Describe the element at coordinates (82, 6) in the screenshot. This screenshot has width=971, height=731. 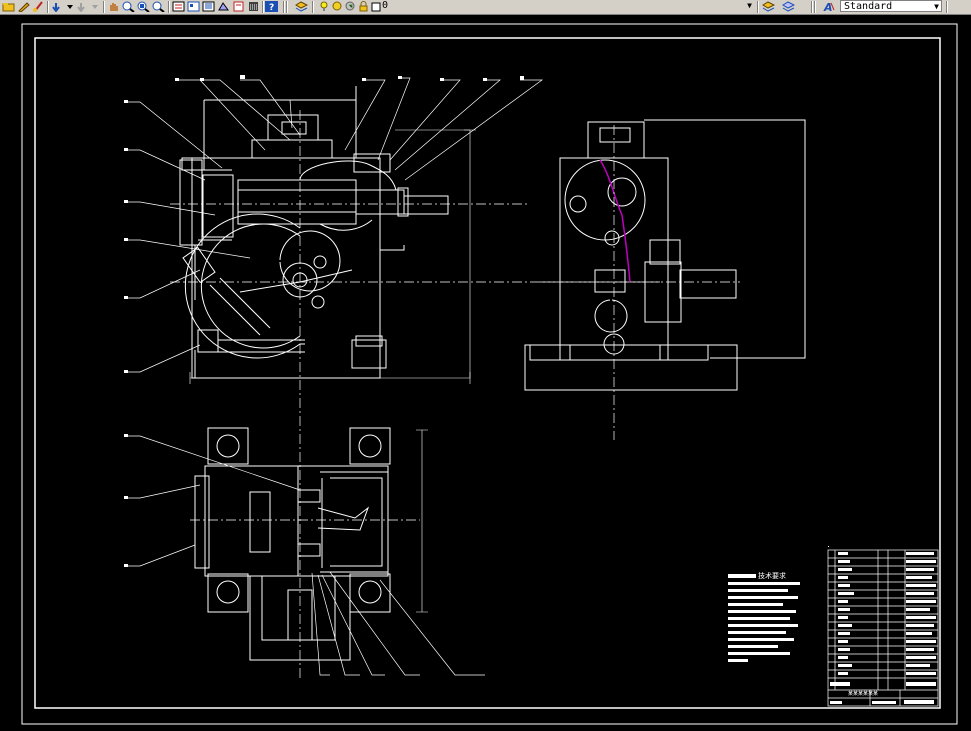
I see `redo-icon` at that location.